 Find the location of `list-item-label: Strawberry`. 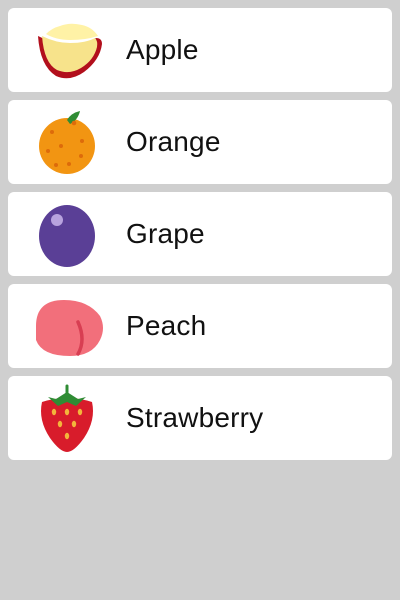

list-item-label: Strawberry is located at coordinates (195, 417).